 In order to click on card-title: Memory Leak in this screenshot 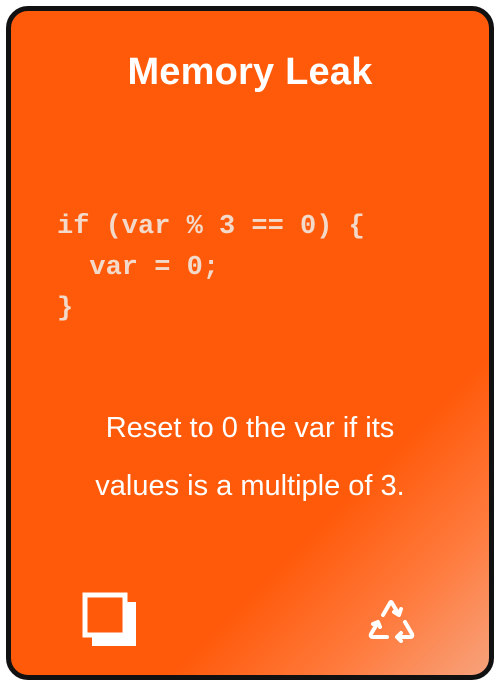, I will do `click(250, 72)`.